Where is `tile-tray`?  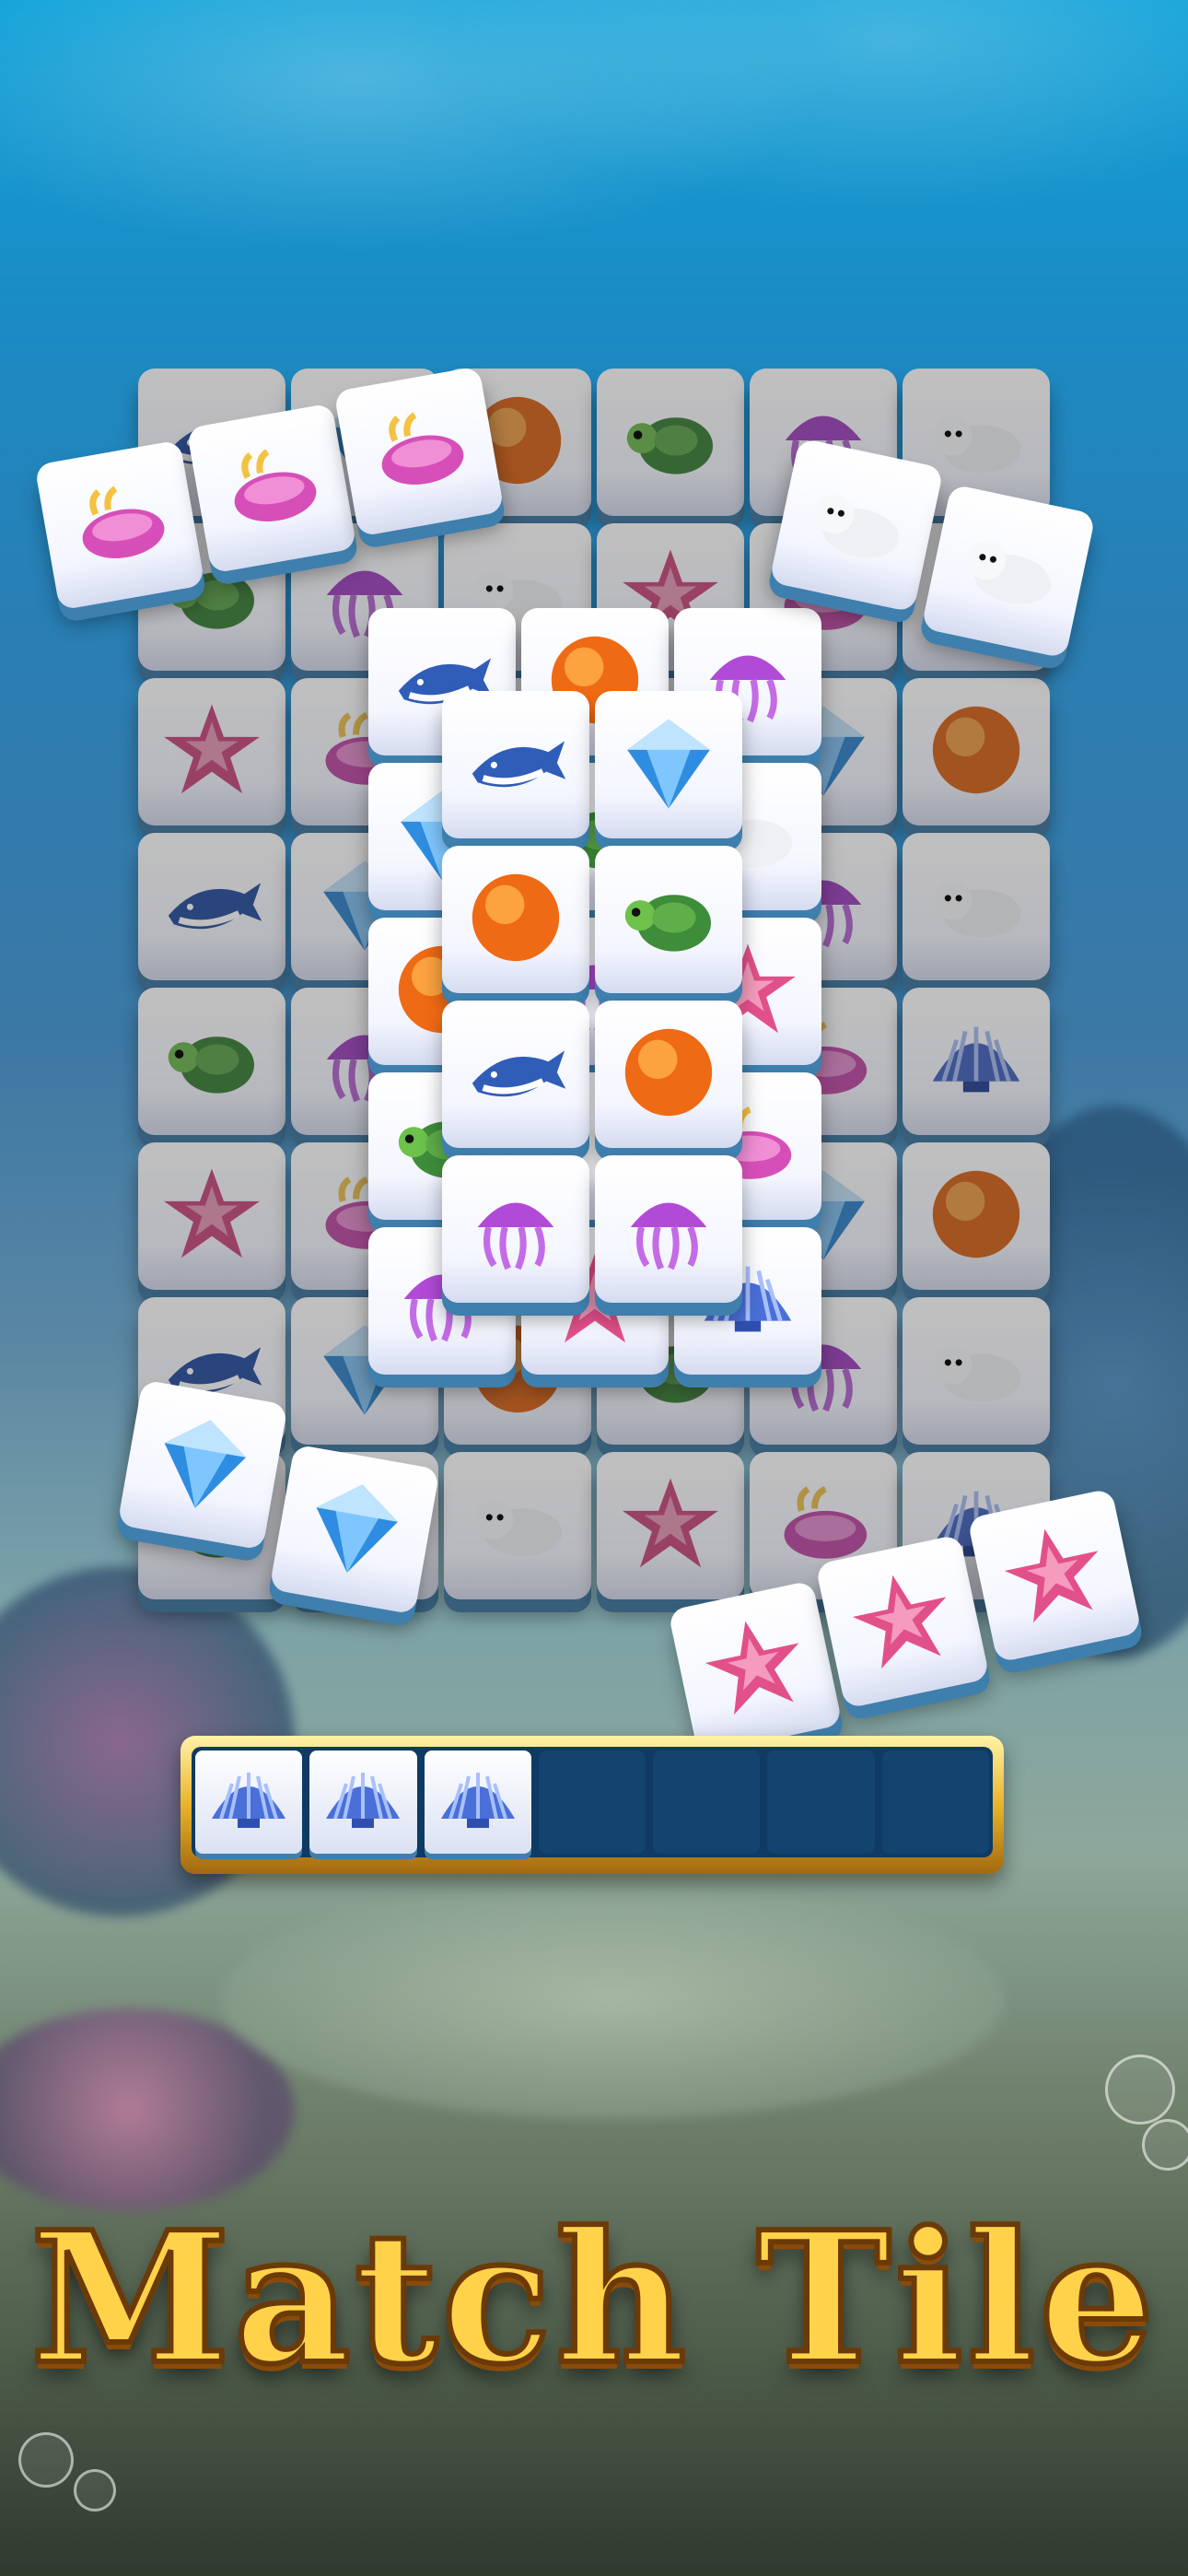 tile-tray is located at coordinates (592, 1805).